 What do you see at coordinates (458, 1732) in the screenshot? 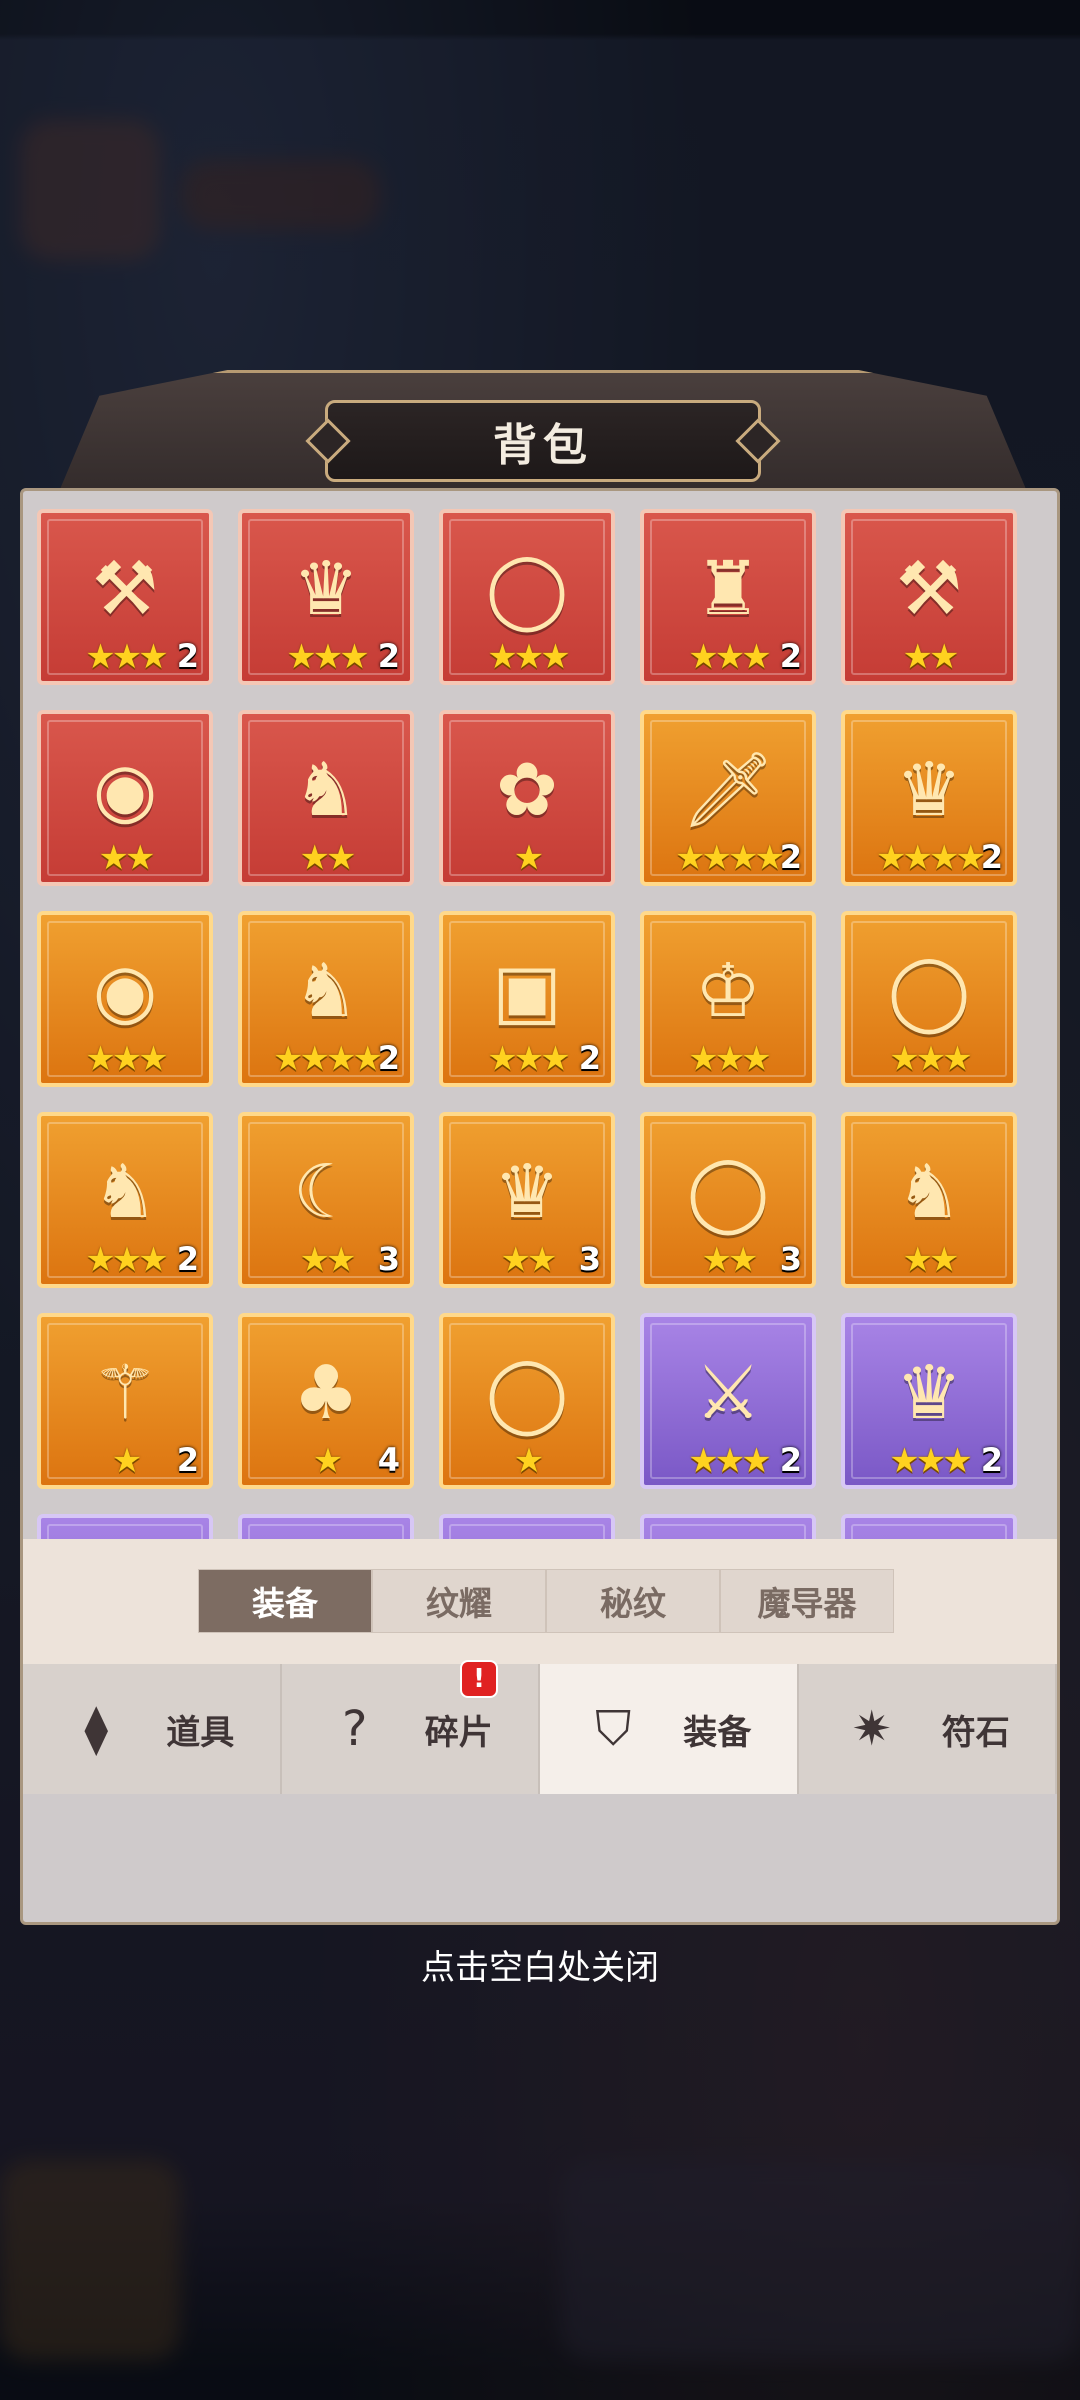
I see `tab-label: 碎片` at bounding box center [458, 1732].